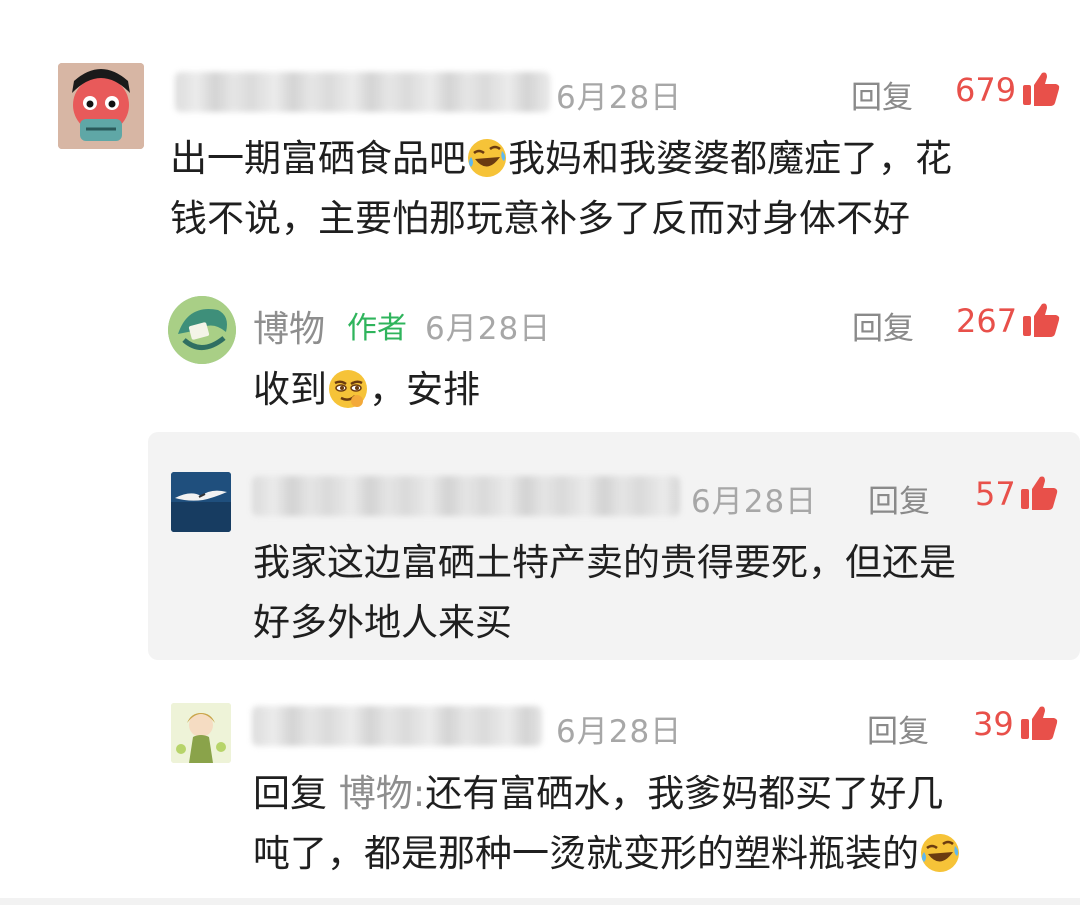  I want to click on bottom-divider, so click(540, 901).